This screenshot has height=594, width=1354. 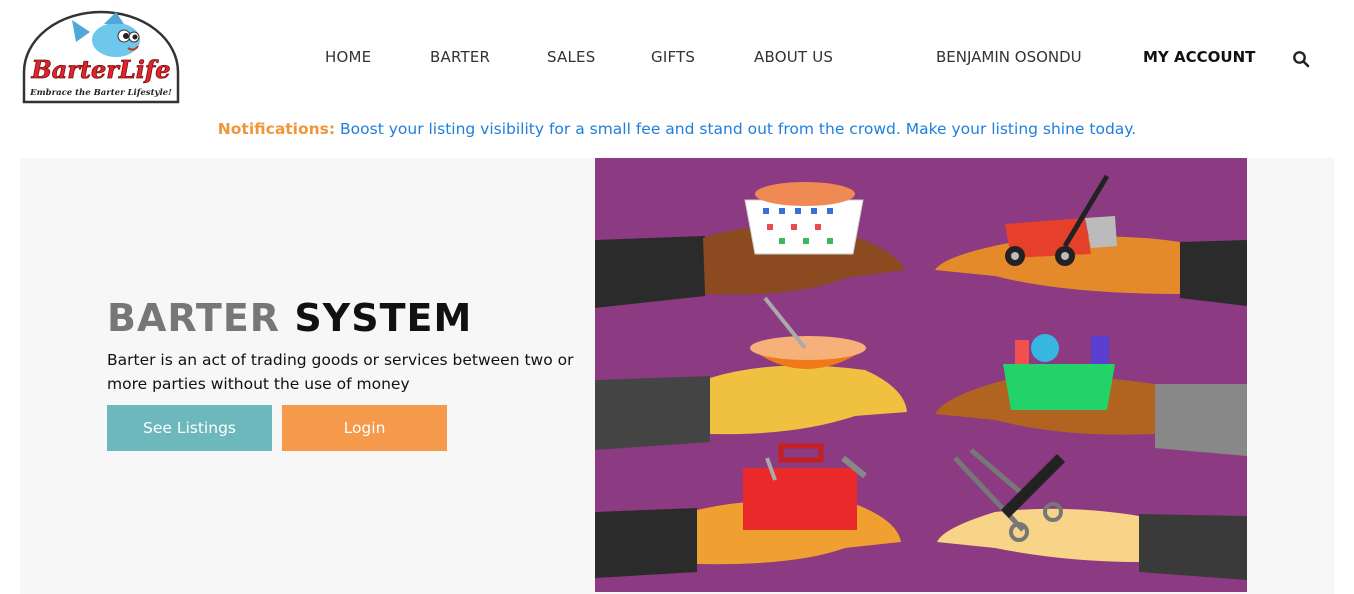 I want to click on nav-sales: SALES, so click(x=571, y=57).